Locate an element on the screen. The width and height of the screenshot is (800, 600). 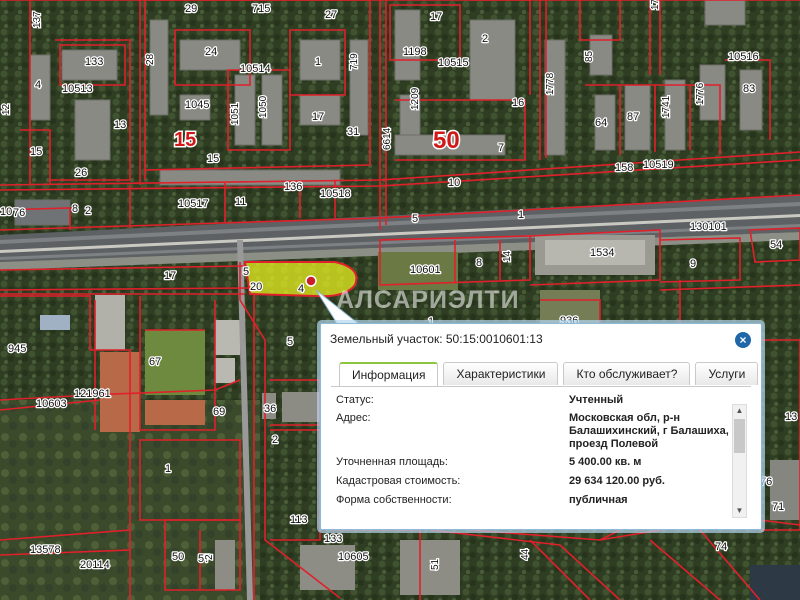
row-value: 29 634 120.00 руб. is located at coordinates (617, 481).